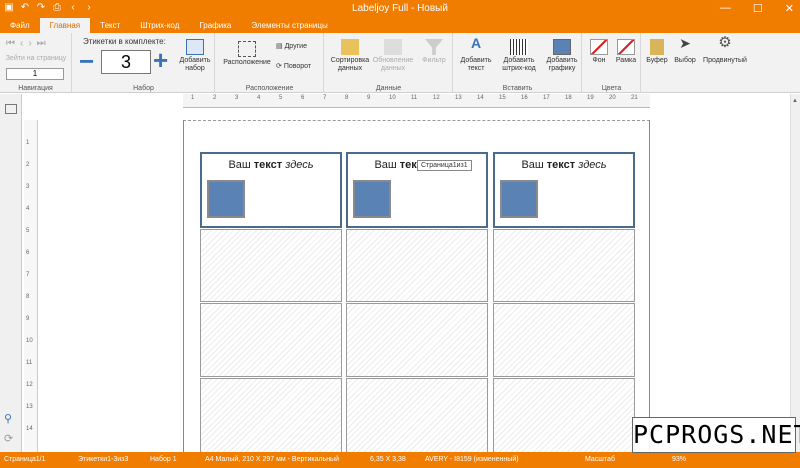  What do you see at coordinates (685, 43) in the screenshot?
I see `cursor-icon: ➤` at bounding box center [685, 43].